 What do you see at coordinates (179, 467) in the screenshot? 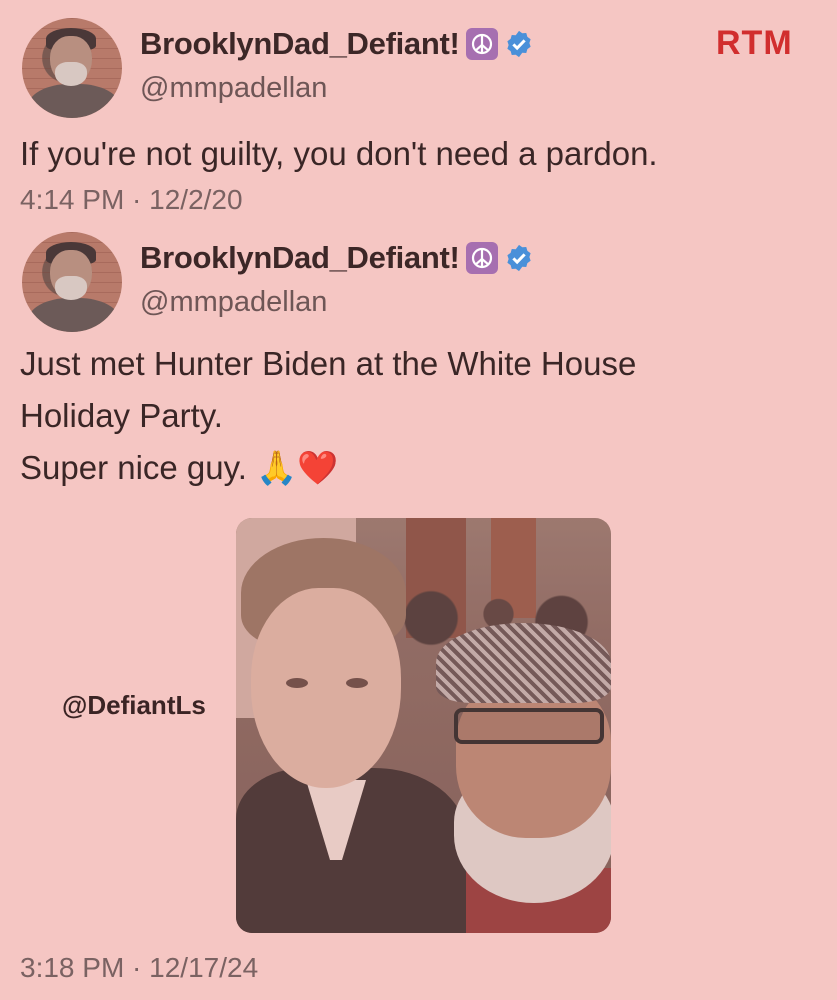
I see `tweet-text-line: Super nice guy. 🙏❤️` at bounding box center [179, 467].